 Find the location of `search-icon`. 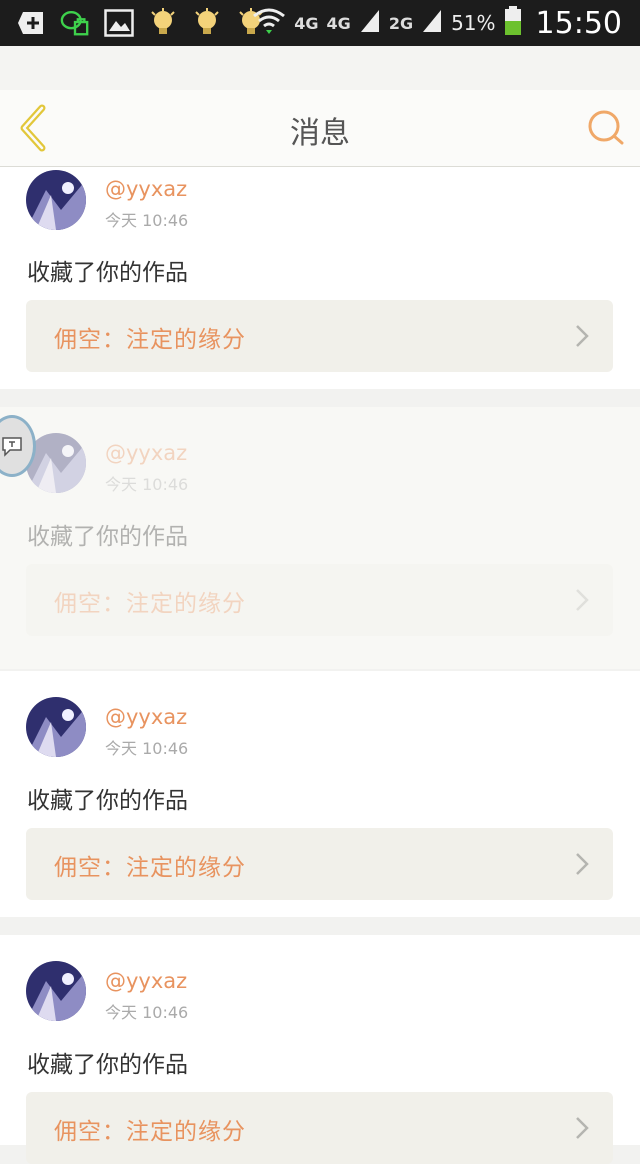

search-icon is located at coordinates (606, 127).